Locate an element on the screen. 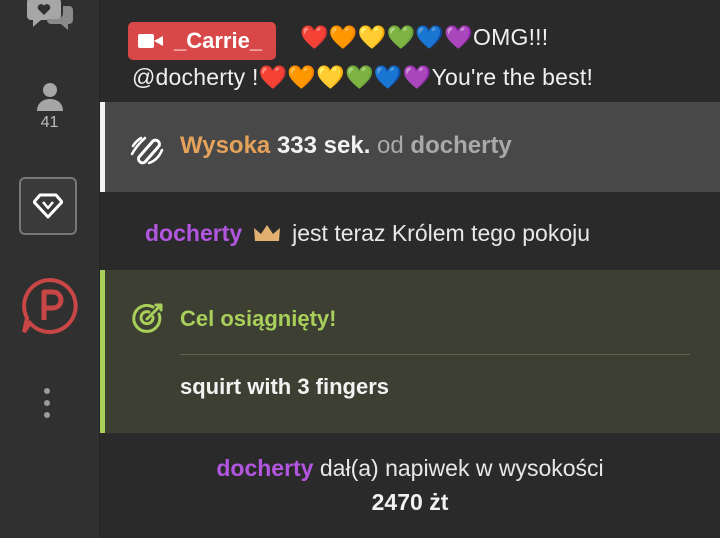 The width and height of the screenshot is (720, 538). sidebar: 41 is located at coordinates (50, 269).